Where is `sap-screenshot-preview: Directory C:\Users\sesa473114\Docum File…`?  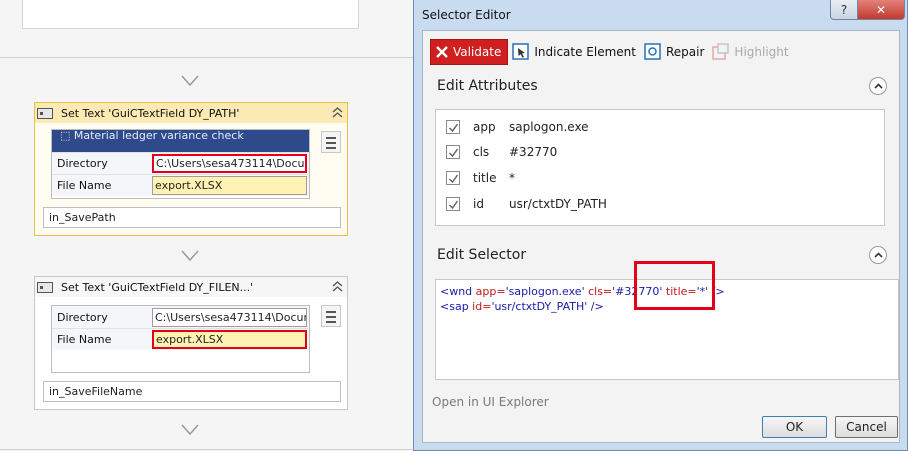
sap-screenshot-preview: Directory C:\Users\sesa473114\Docum File… is located at coordinates (180, 339).